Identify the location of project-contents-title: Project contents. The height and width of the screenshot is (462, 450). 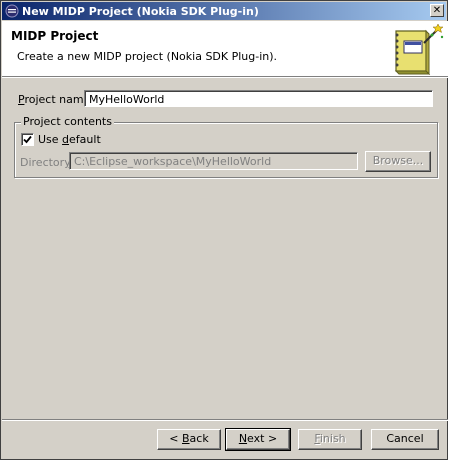
(67, 121).